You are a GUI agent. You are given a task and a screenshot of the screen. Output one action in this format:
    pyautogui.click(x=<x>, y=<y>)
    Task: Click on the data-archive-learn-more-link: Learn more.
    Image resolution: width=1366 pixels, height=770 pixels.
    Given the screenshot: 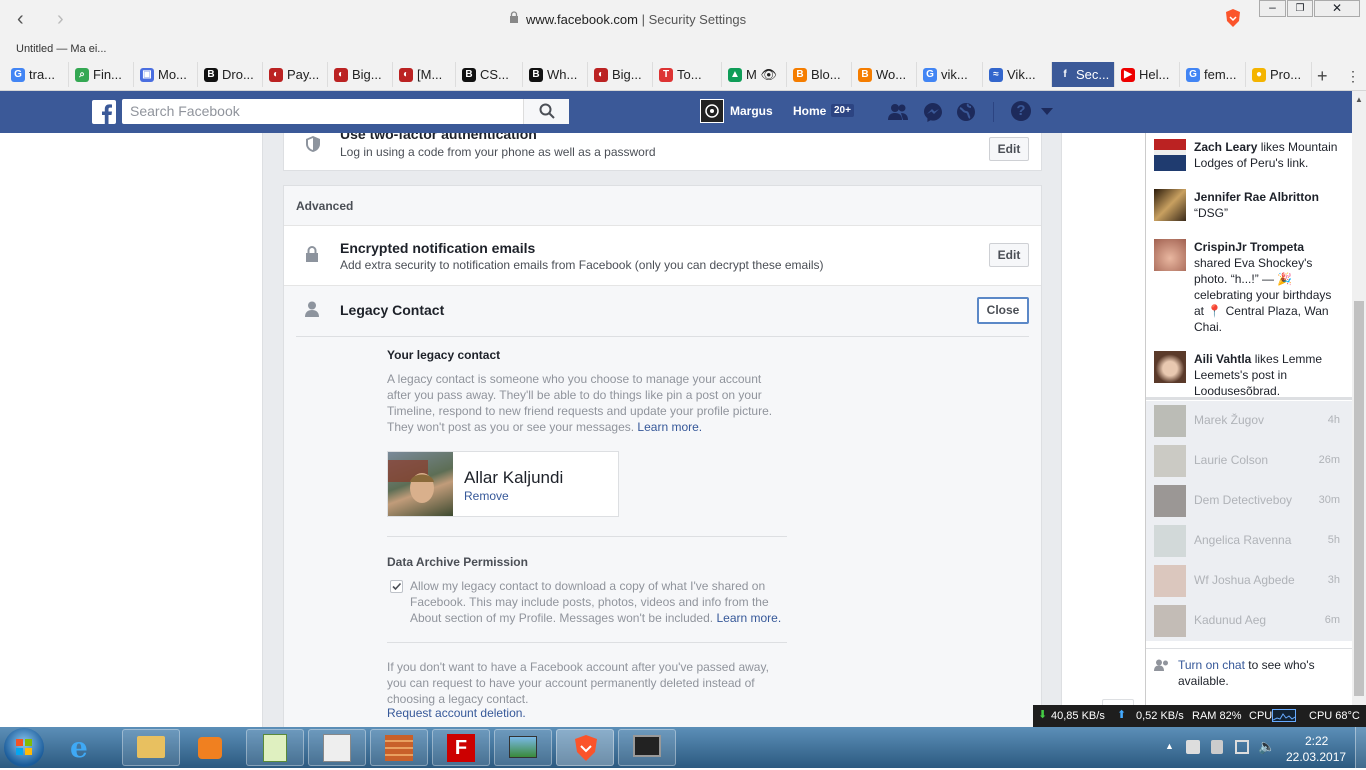 What is the action you would take?
    pyautogui.click(x=748, y=618)
    